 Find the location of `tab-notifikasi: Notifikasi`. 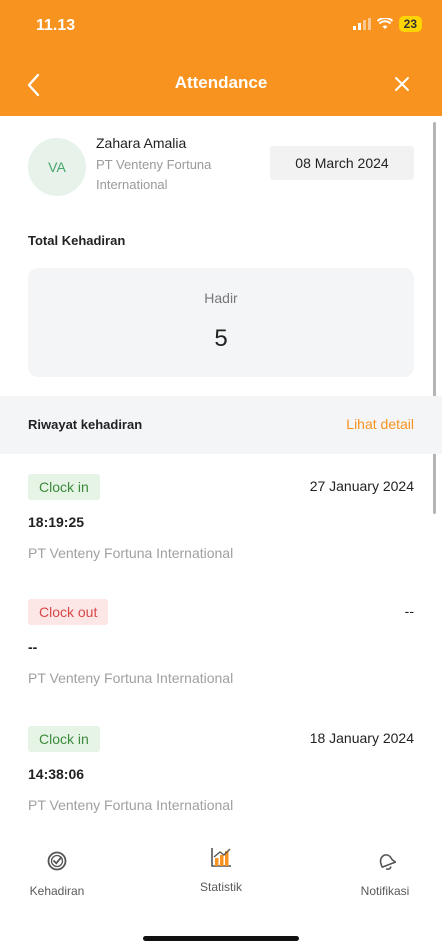

tab-notifikasi: Notifikasi is located at coordinates (385, 874).